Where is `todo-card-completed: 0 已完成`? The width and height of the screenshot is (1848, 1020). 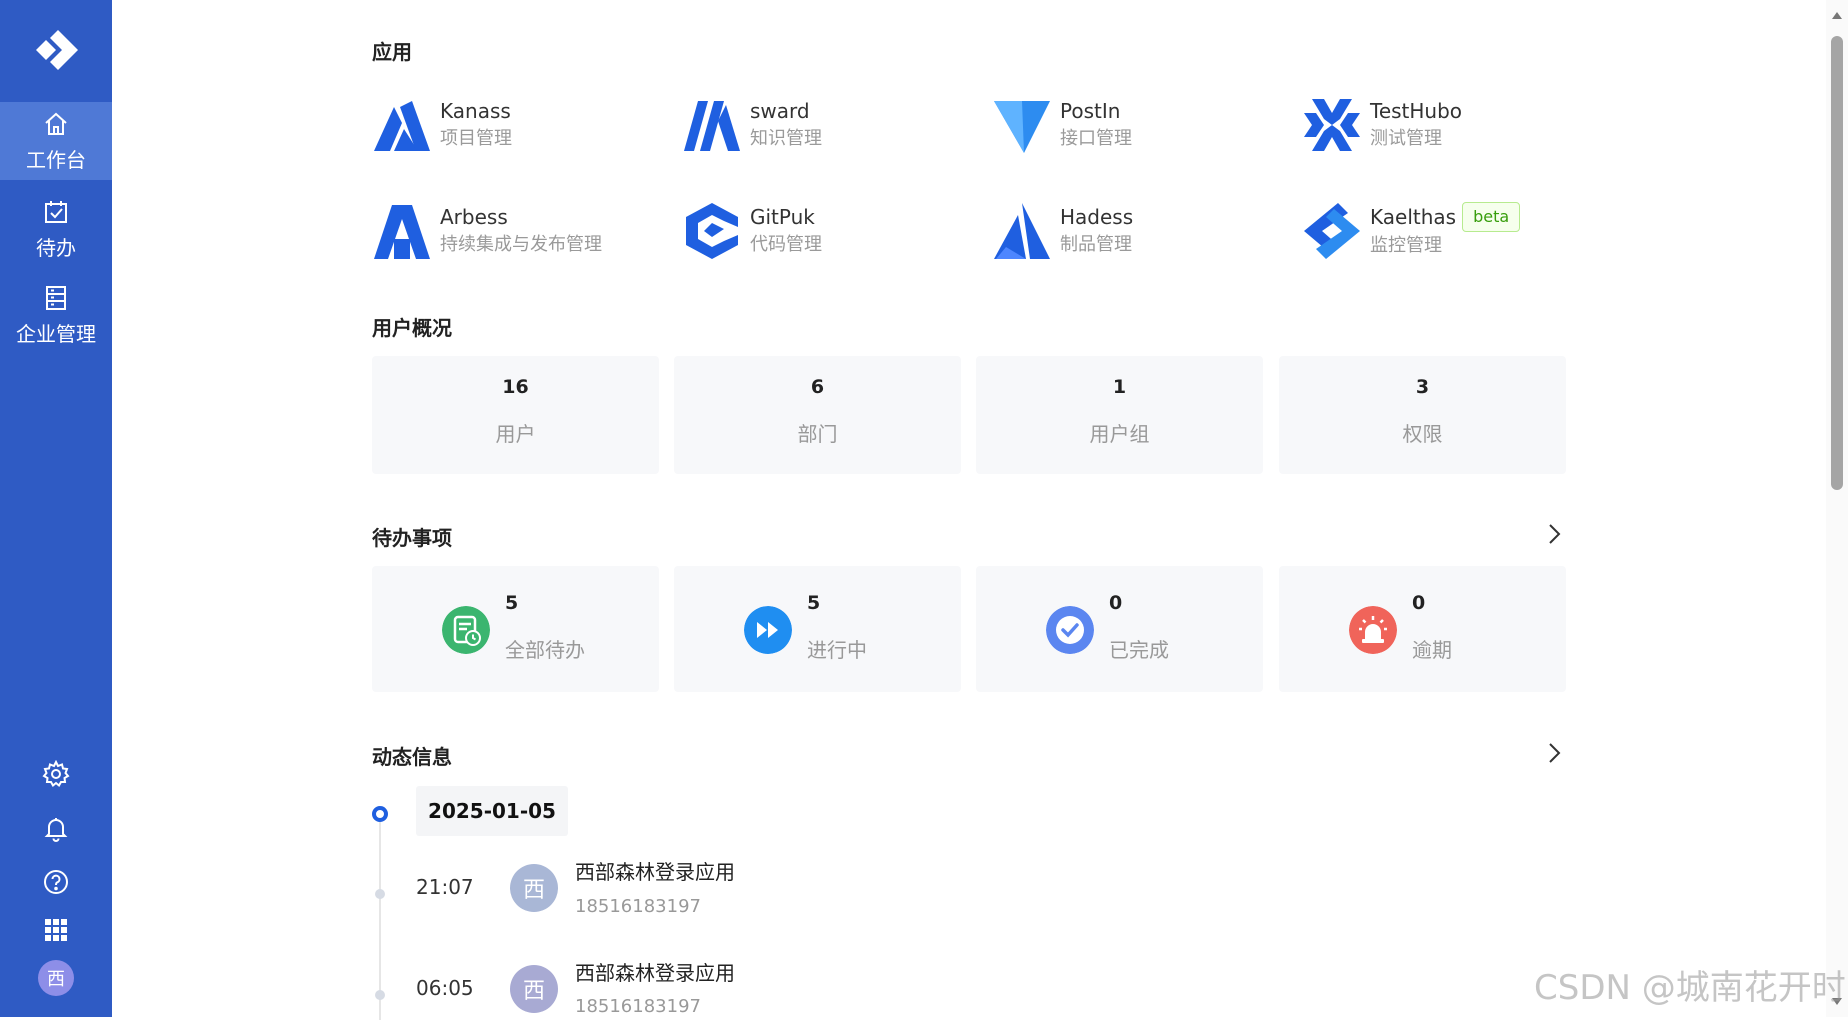 todo-card-completed: 0 已完成 is located at coordinates (1119, 629).